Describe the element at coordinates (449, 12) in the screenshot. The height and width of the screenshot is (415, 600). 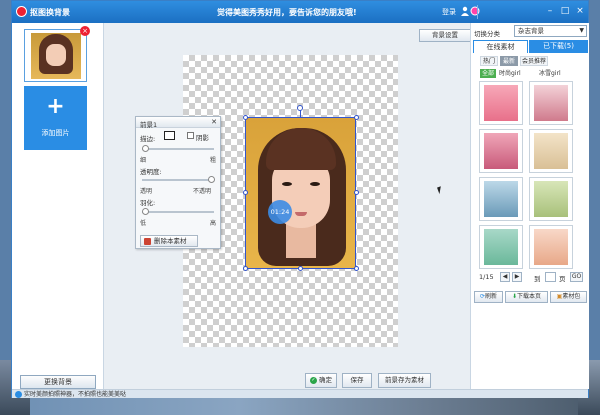
I see `login-link: 登录` at that location.